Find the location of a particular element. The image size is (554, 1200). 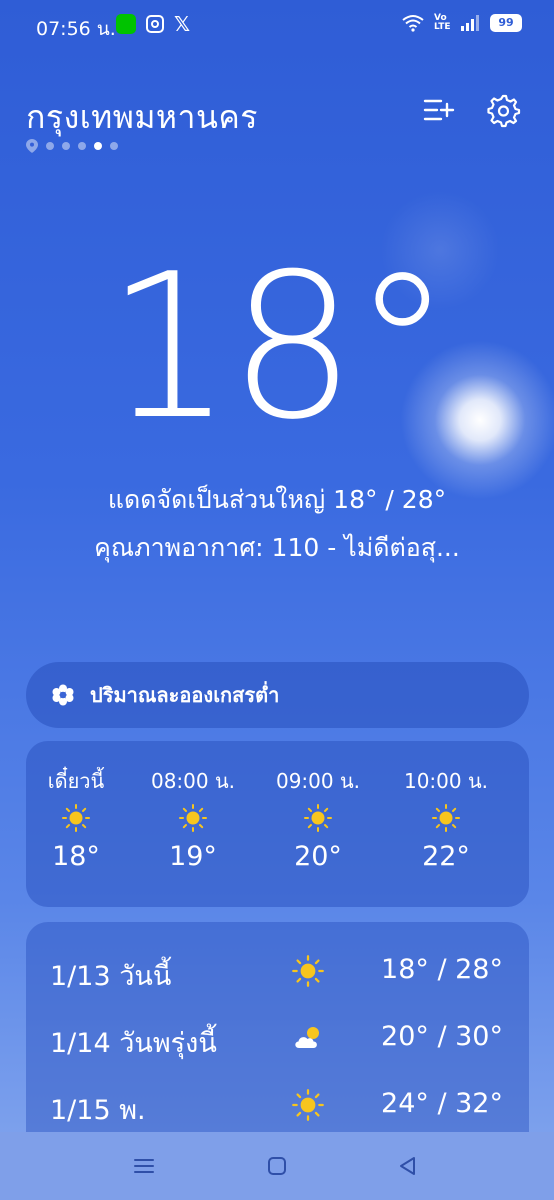

wifi-icon is located at coordinates (413, 23).